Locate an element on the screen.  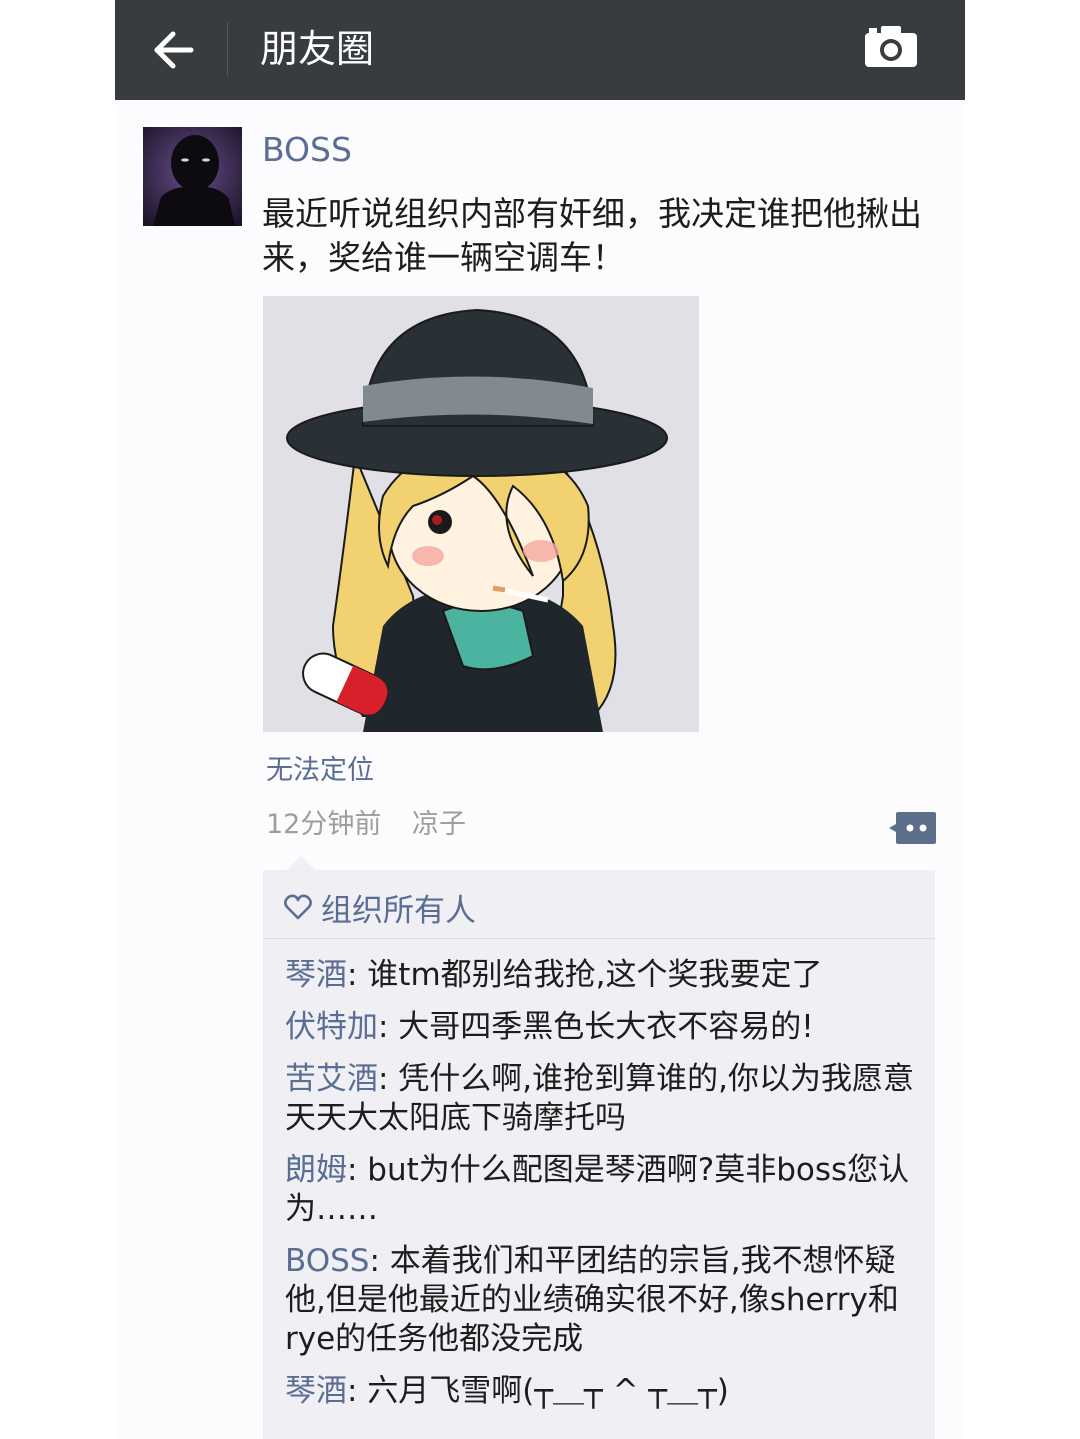
comment-button is located at coordinates (913, 828).